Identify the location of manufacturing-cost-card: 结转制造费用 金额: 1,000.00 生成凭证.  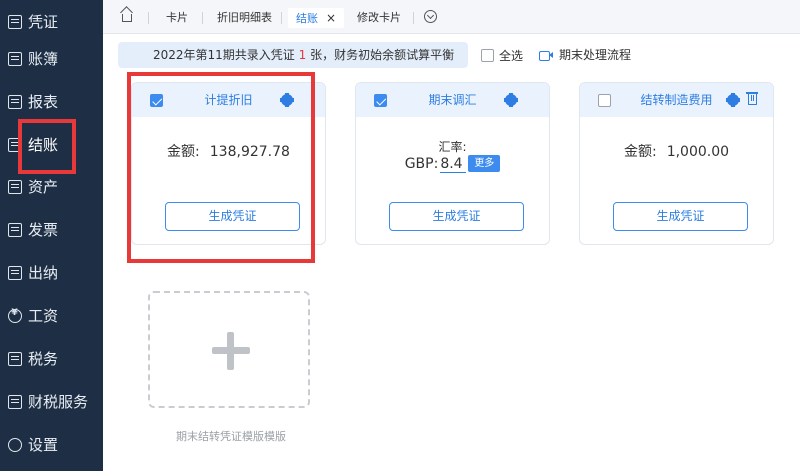
(676, 163).